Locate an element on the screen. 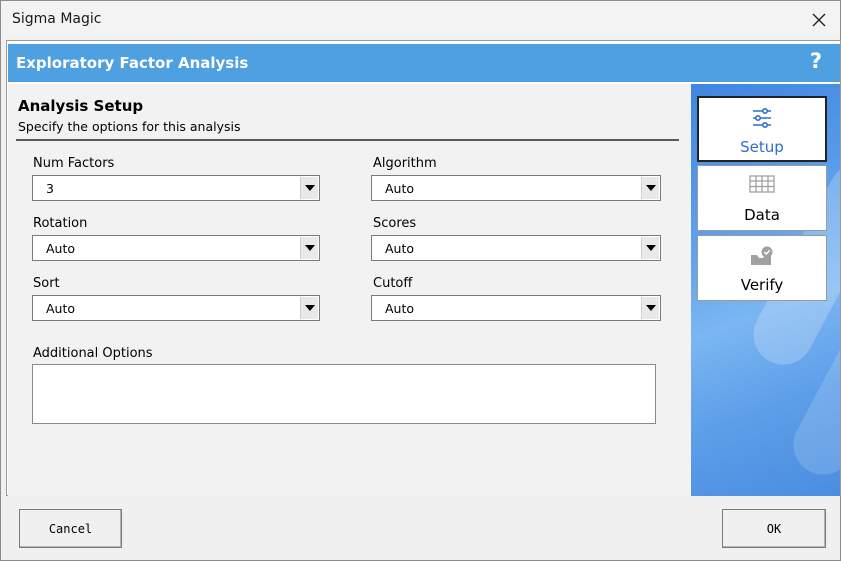 This screenshot has height=561, width=841. rotation-dropdown: Auto is located at coordinates (176, 248).